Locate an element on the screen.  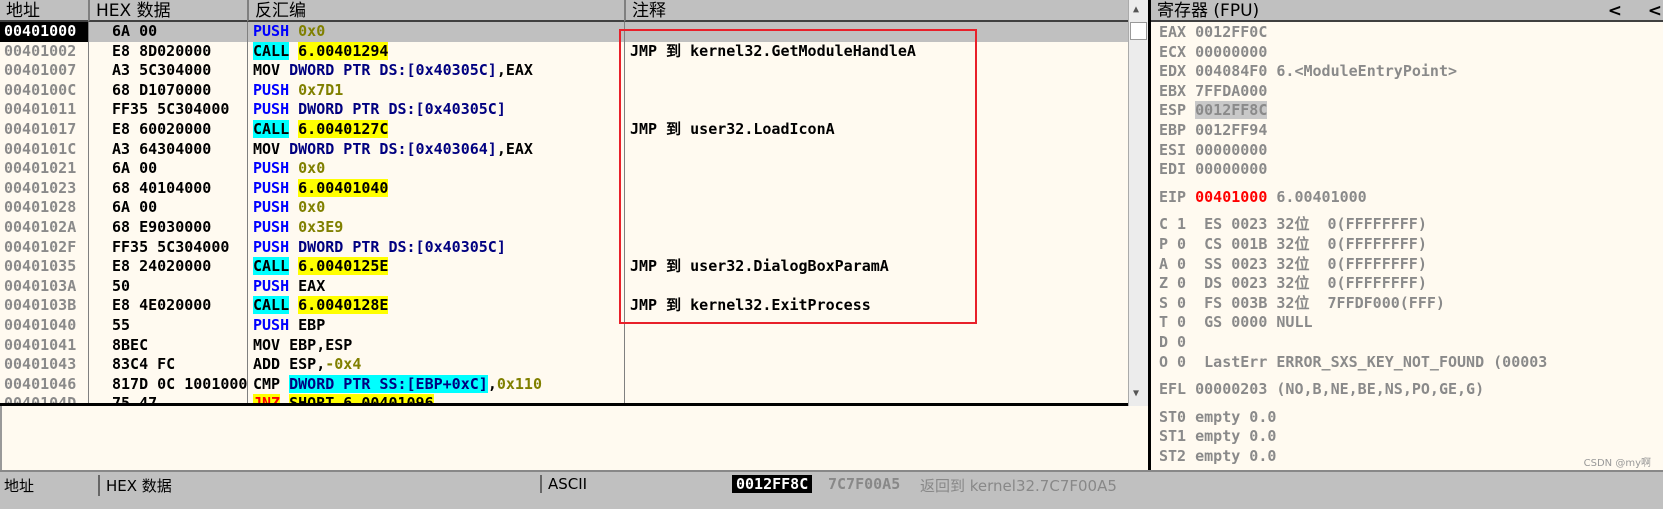
row-address: 00401035 is located at coordinates (40, 266).